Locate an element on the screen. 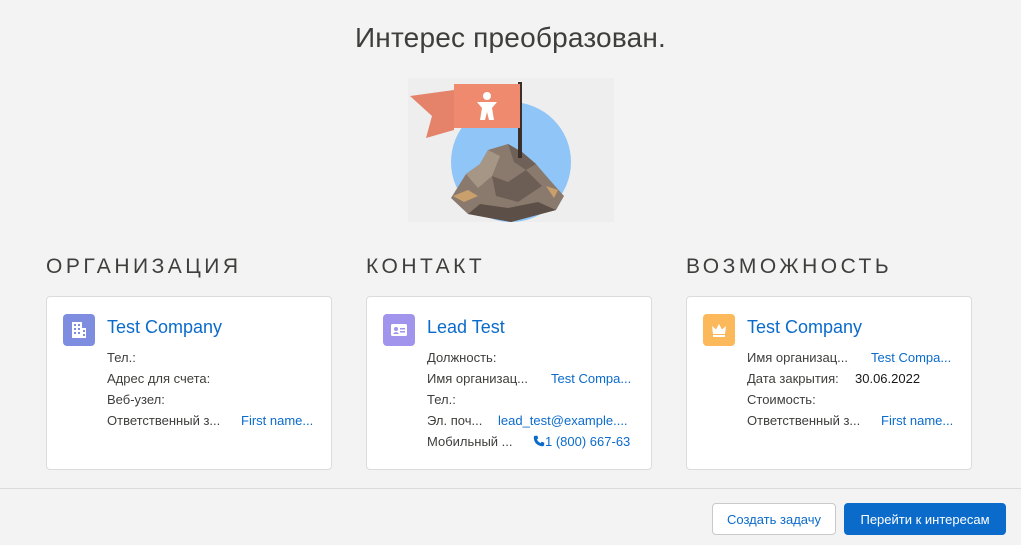 The height and width of the screenshot is (545, 1021). contact-card-icon is located at coordinates (399, 330).